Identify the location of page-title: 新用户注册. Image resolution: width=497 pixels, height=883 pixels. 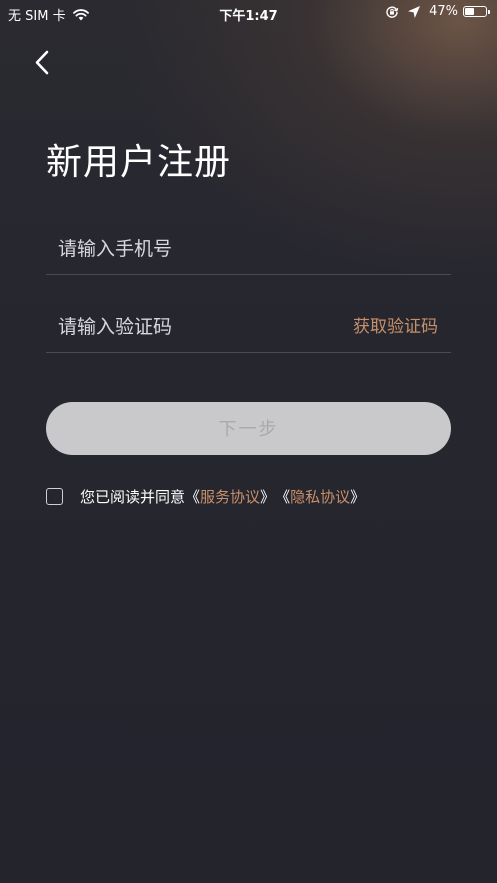
(139, 162).